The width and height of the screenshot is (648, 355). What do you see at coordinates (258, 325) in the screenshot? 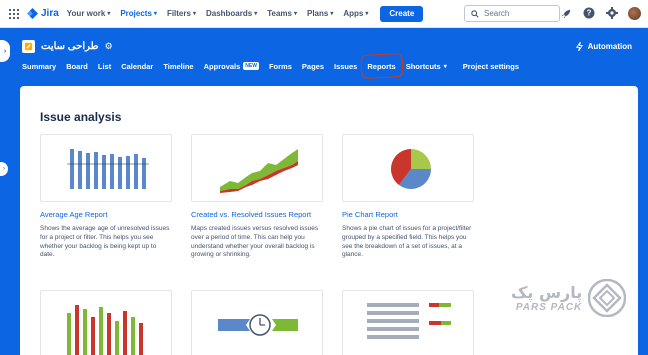
I see `clock-icon` at bounding box center [258, 325].